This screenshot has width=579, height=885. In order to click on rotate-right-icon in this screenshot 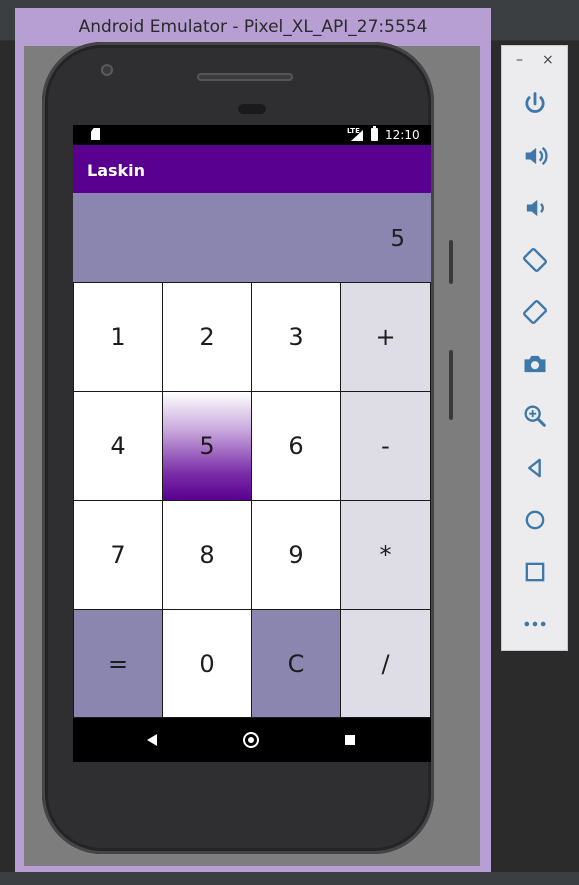, I will do `click(535, 312)`.